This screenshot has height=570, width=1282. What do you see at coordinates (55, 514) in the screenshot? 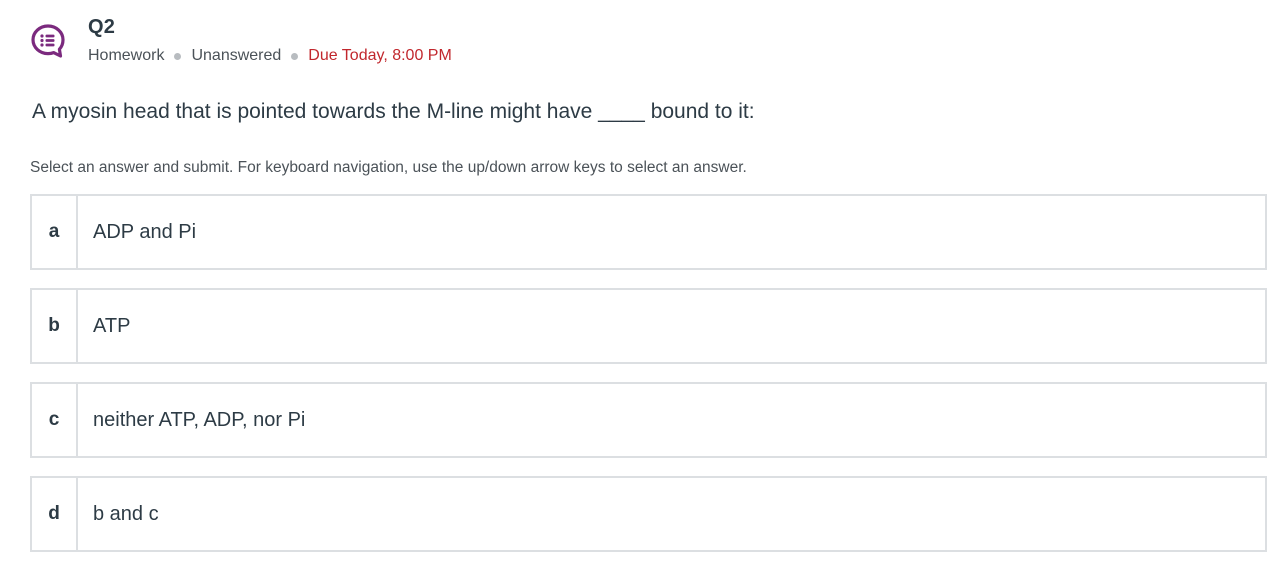
I see `option-letter: d` at bounding box center [55, 514].